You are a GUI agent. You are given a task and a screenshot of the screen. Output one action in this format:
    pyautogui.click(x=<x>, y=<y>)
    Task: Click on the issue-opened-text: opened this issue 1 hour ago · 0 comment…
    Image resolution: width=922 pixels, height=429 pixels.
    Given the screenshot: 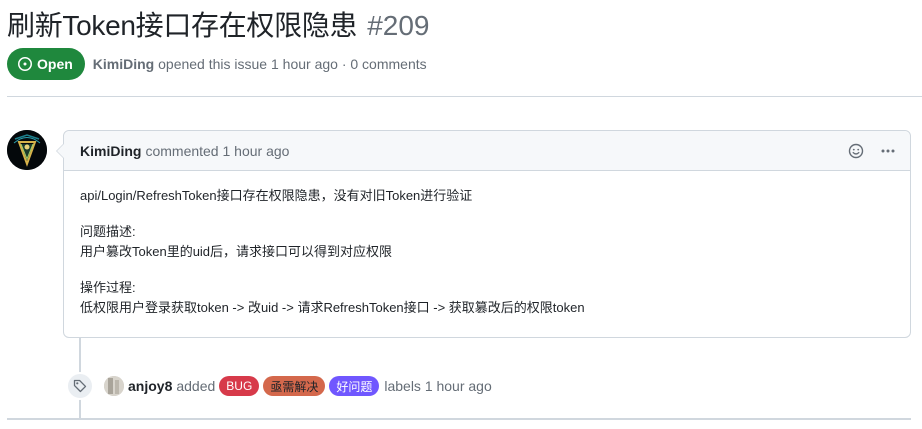 What is the action you would take?
    pyautogui.click(x=292, y=64)
    